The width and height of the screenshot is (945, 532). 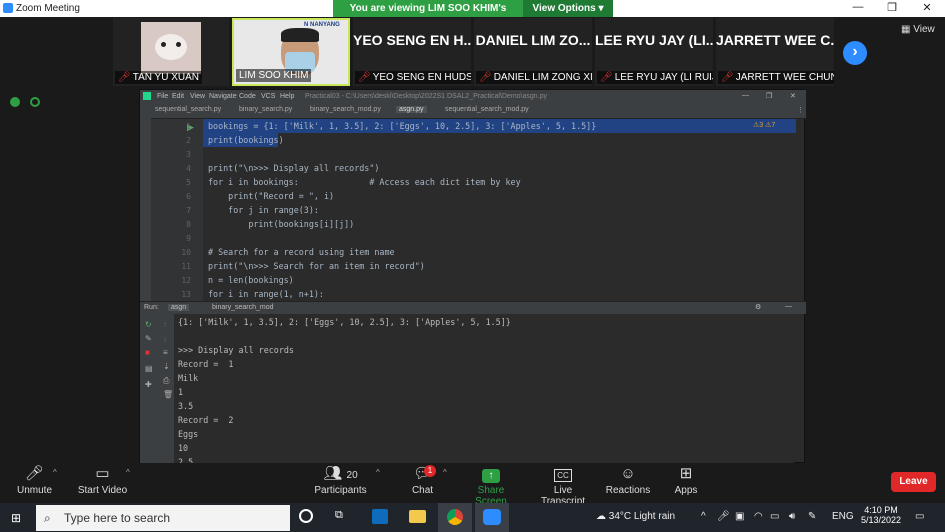 I want to click on scroll-to-end-icon: ⇣, so click(x=166, y=366).